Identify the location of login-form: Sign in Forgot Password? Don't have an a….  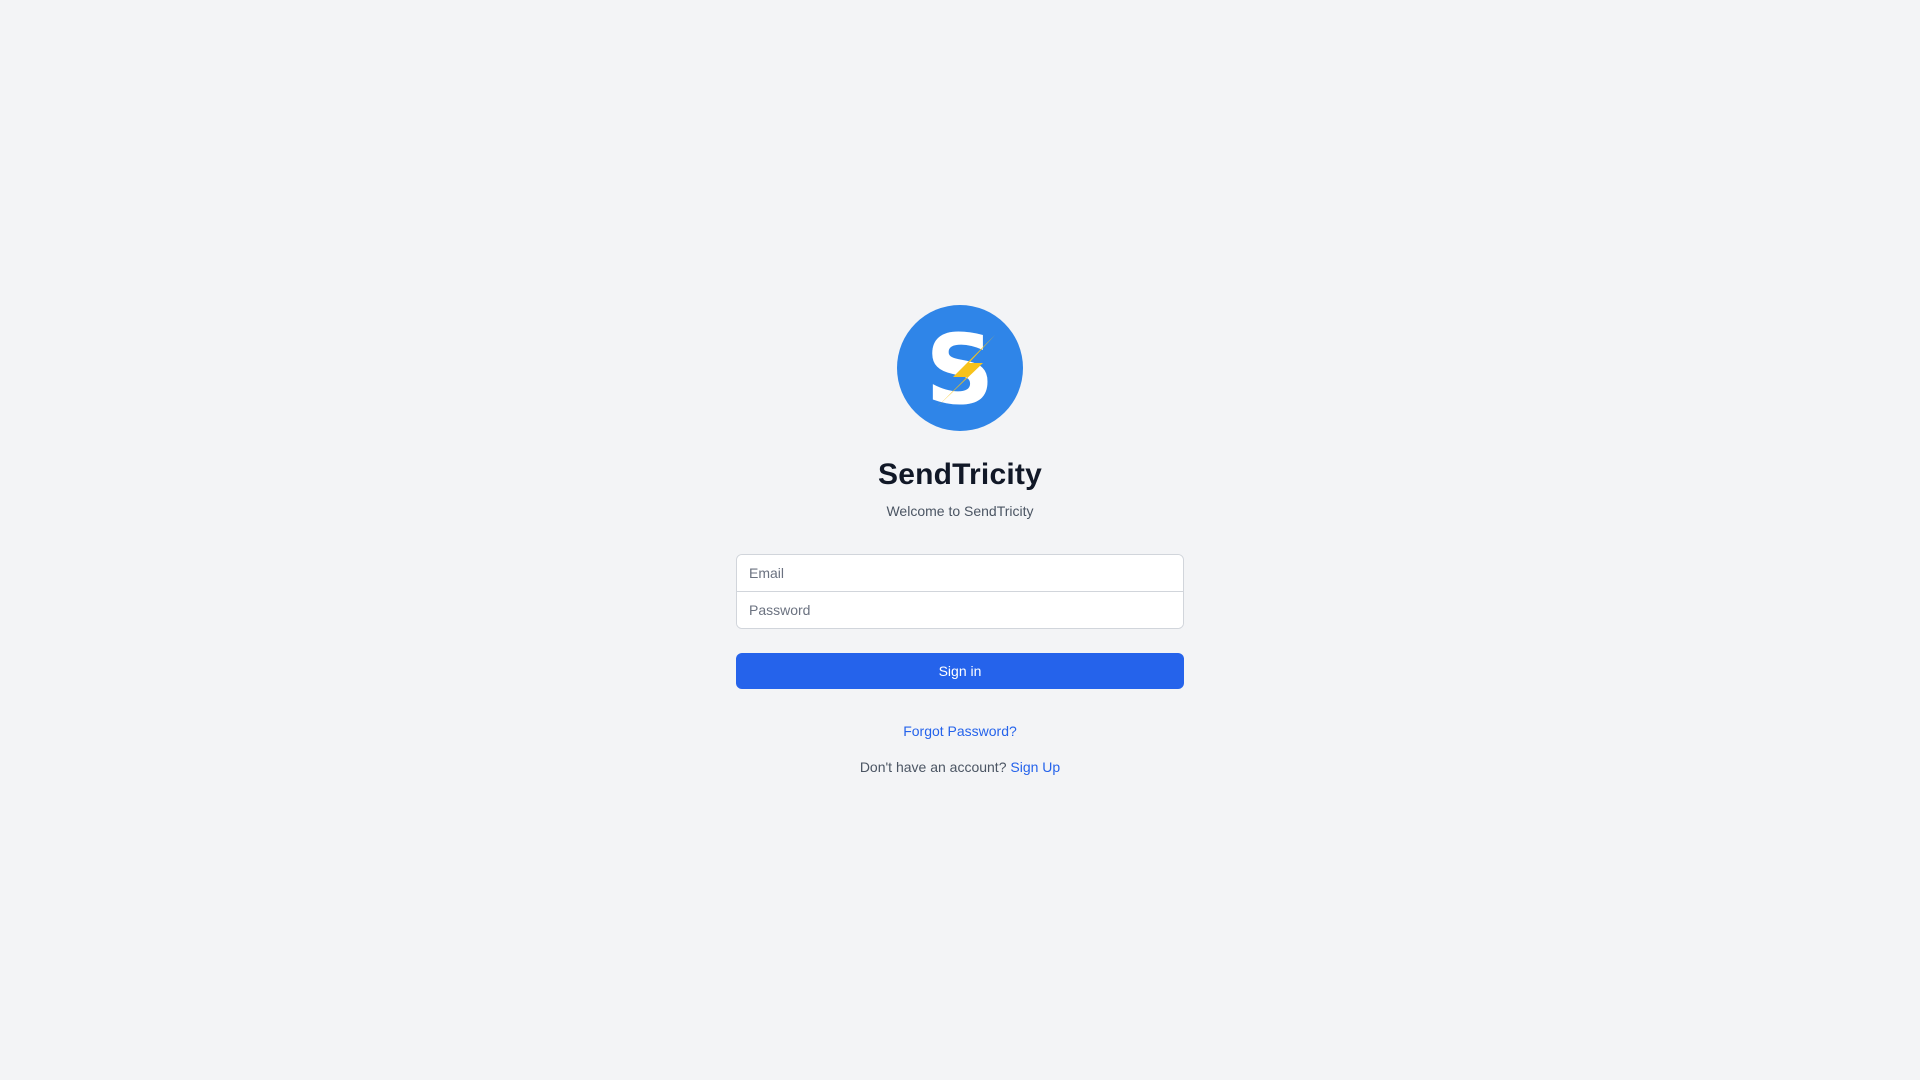
(960, 665).